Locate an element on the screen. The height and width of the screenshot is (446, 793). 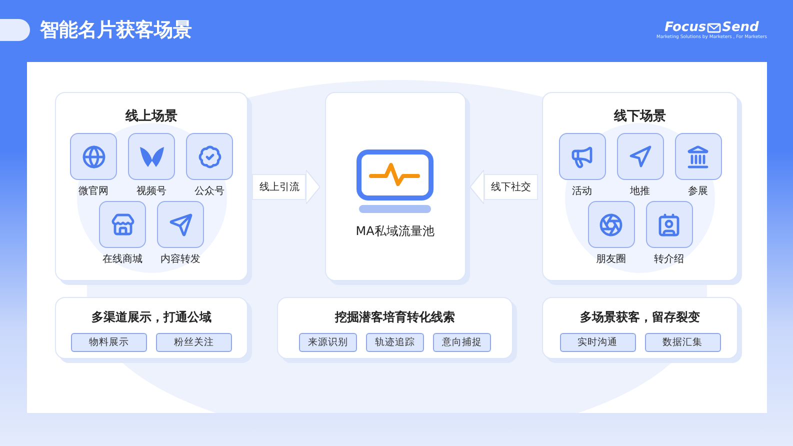
scene-label: 在线商城 is located at coordinates (122, 259).